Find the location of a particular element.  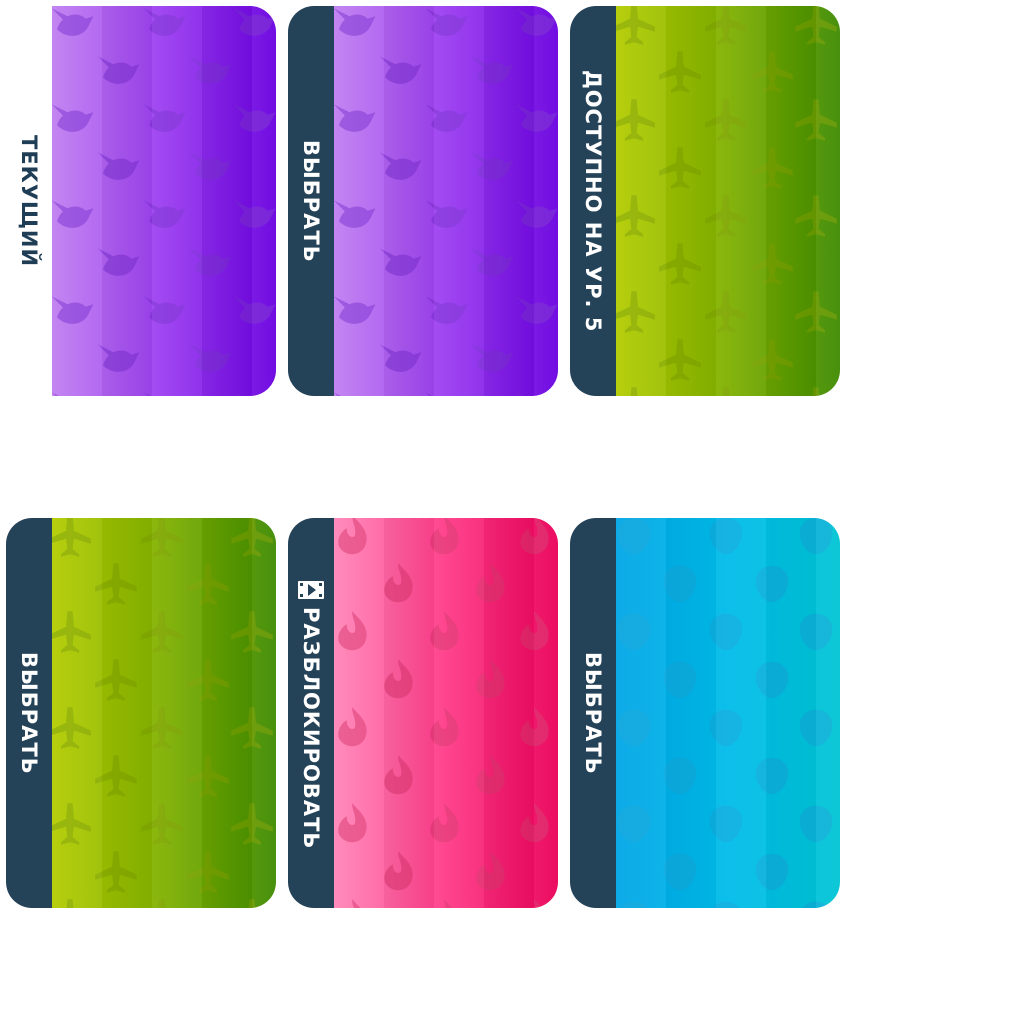

skin-card-purple: ВЫБРАТЬ is located at coordinates (423, 201).